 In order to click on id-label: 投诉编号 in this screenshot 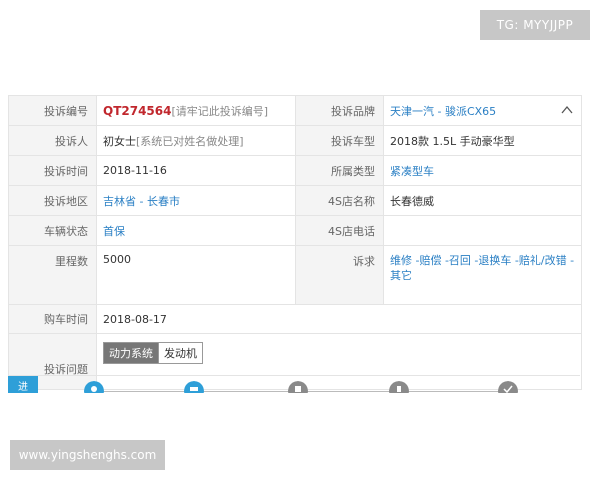, I will do `click(52, 110)`.